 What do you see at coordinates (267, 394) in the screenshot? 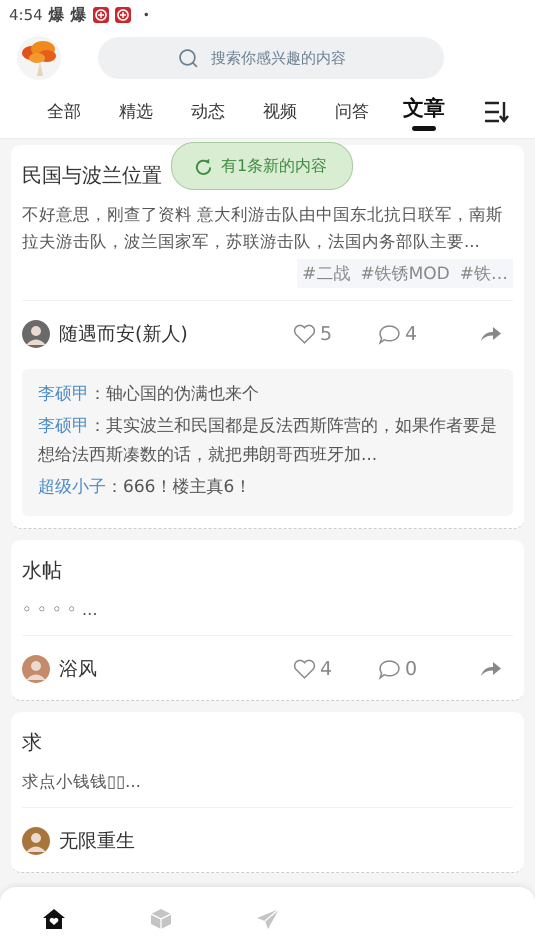
I see `comment-text: 李硕甲：轴心国的伪满也来个` at bounding box center [267, 394].